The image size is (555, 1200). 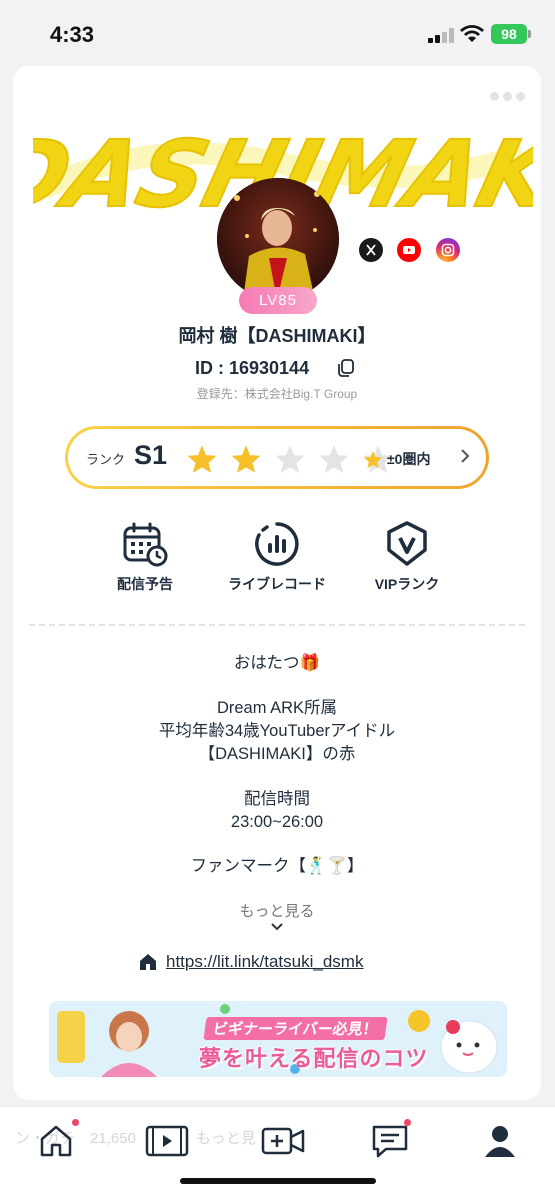 What do you see at coordinates (277, 544) in the screenshot?
I see `bar-chart-icon` at bounding box center [277, 544].